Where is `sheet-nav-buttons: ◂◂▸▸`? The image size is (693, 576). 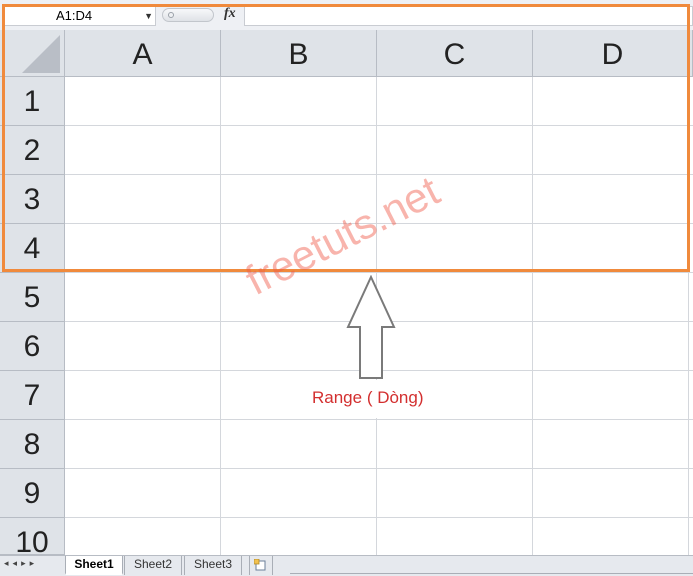
sheet-nav-buttons: ◂◂▸▸ is located at coordinates (21, 563).